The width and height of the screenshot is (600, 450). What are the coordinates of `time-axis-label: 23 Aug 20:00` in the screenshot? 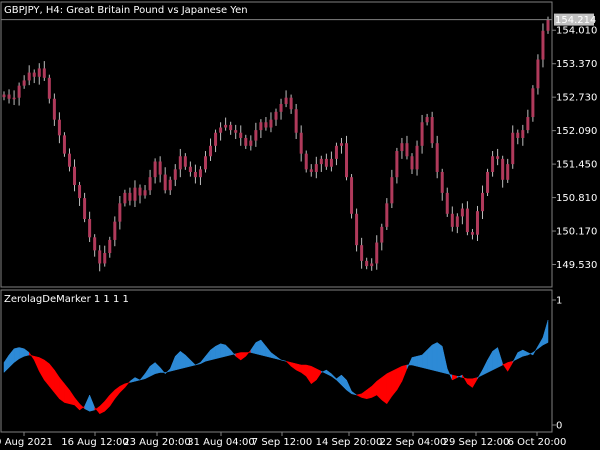 It's located at (156, 442).